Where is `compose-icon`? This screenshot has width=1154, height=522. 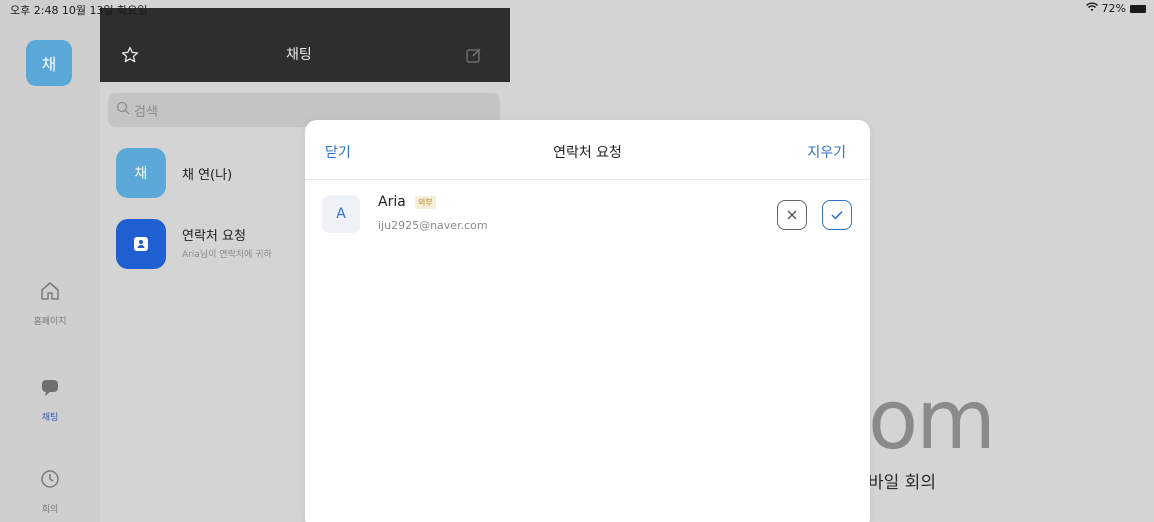 compose-icon is located at coordinates (474, 57).